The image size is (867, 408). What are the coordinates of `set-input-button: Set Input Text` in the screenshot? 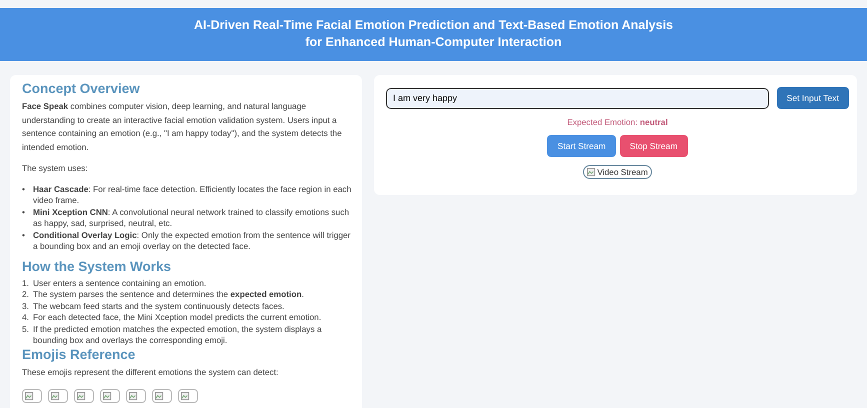 It's located at (812, 98).